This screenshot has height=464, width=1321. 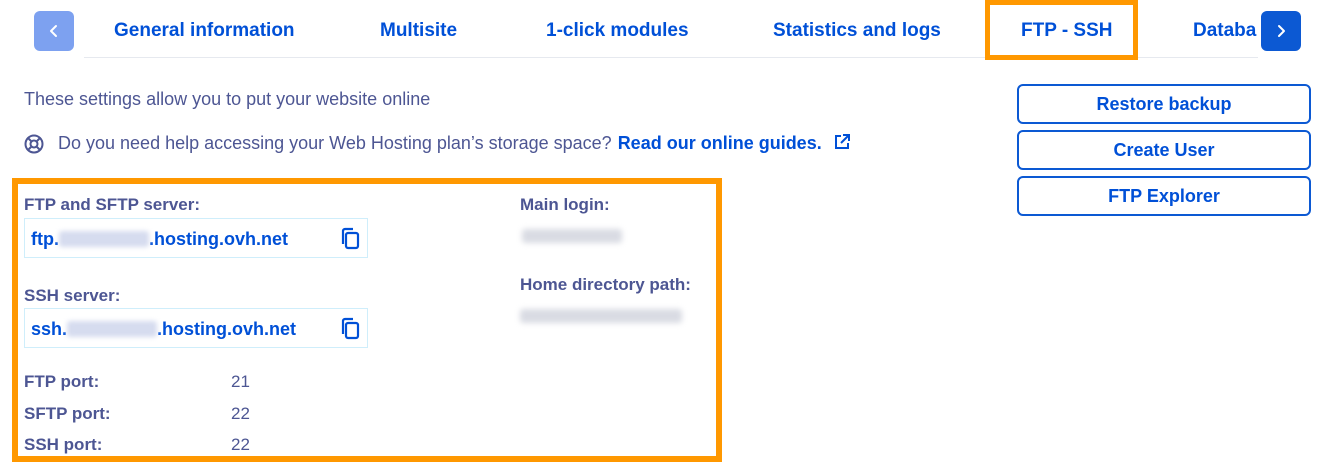 I want to click on create-user-button: Create User, so click(x=1164, y=150).